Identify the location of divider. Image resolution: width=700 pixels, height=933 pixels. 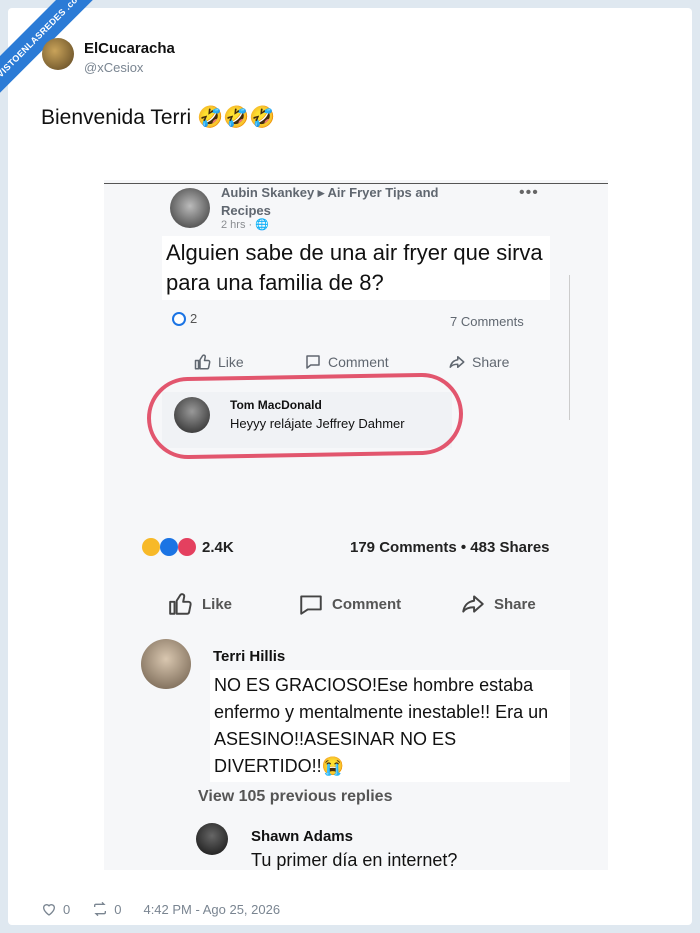
(569, 347).